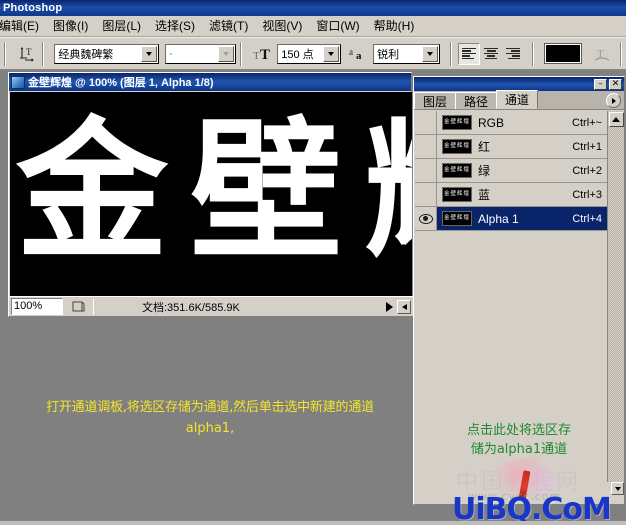 The width and height of the screenshot is (626, 525). I want to click on channel-shortcut-green: Ctrl+2, so click(587, 170).